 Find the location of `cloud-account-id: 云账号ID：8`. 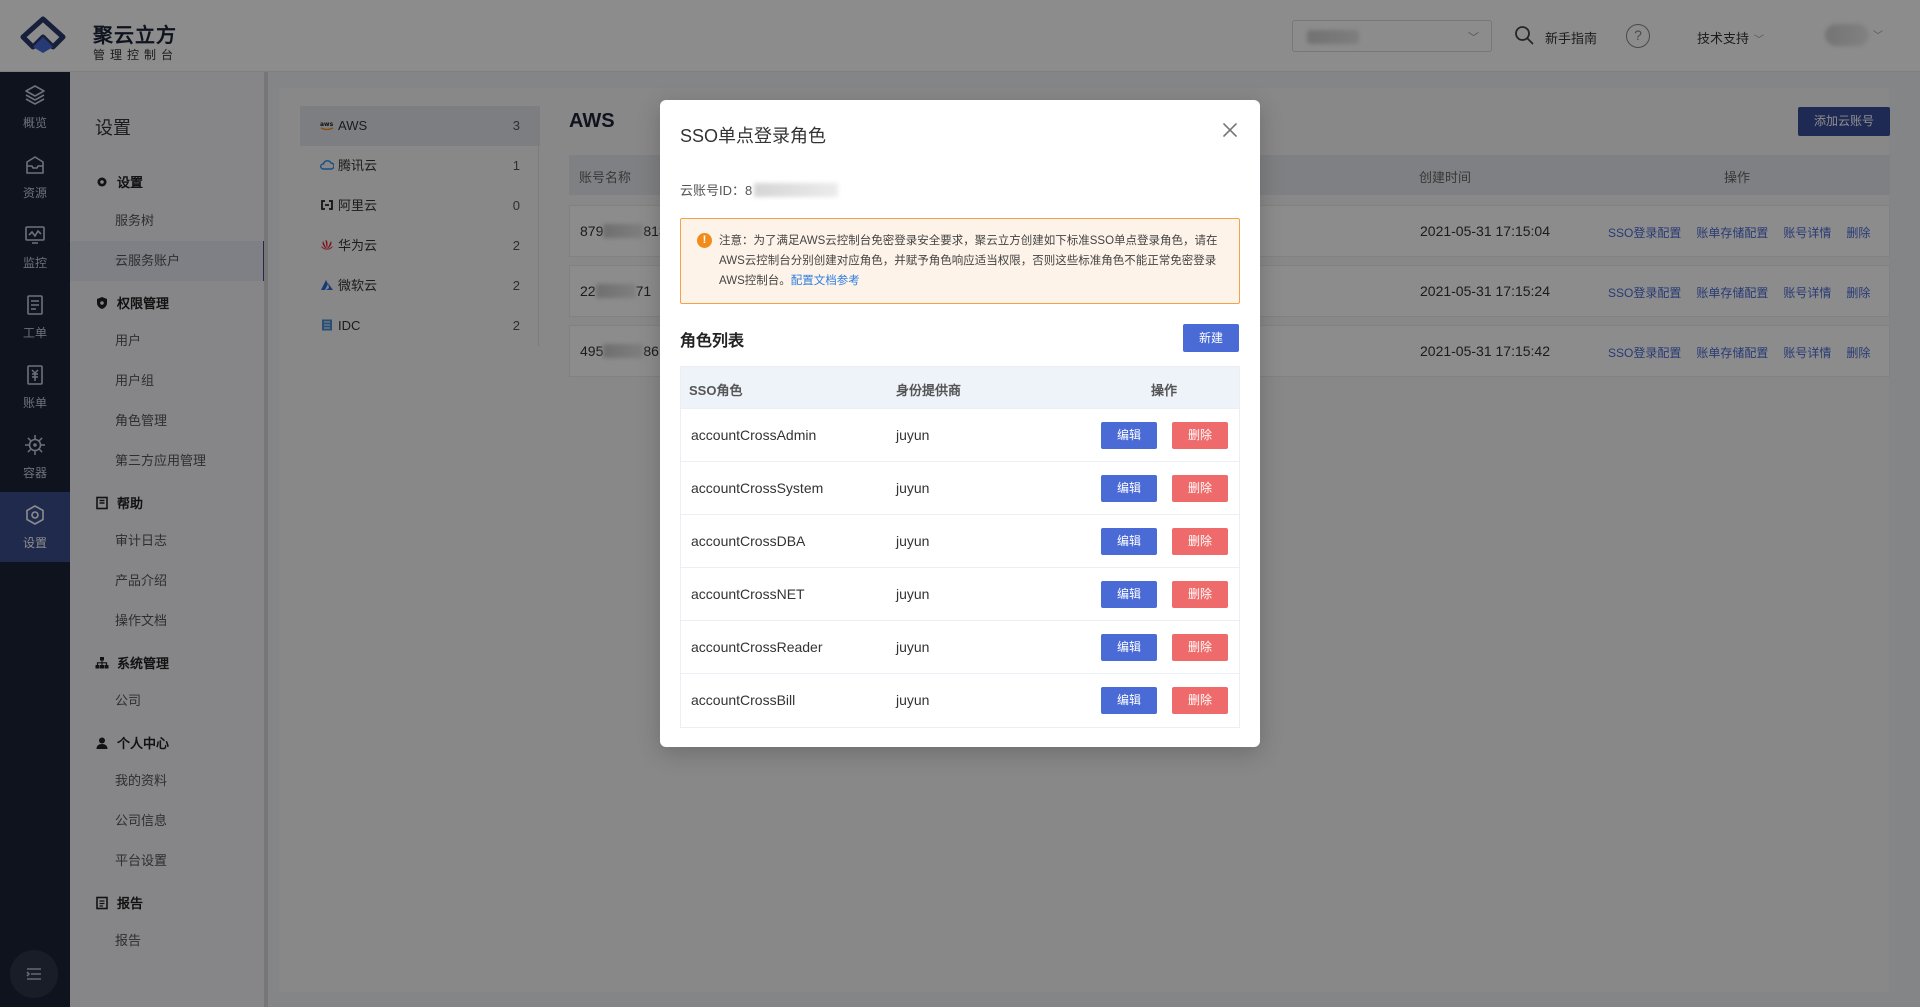

cloud-account-id: 云账号ID：8 is located at coordinates (759, 189).